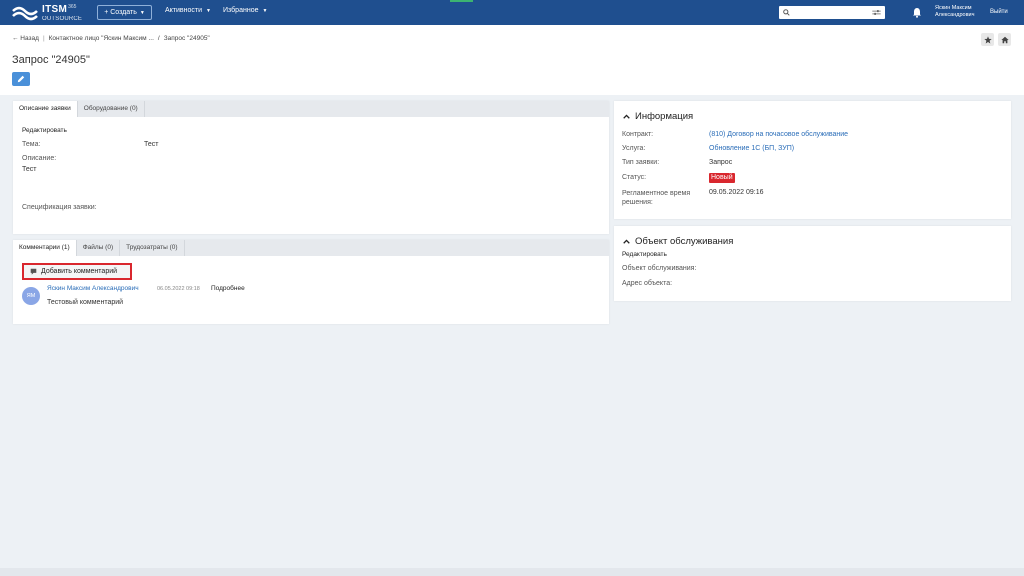 Image resolution: width=1024 pixels, height=576 pixels. I want to click on info-section-title: Информация, so click(658, 116).